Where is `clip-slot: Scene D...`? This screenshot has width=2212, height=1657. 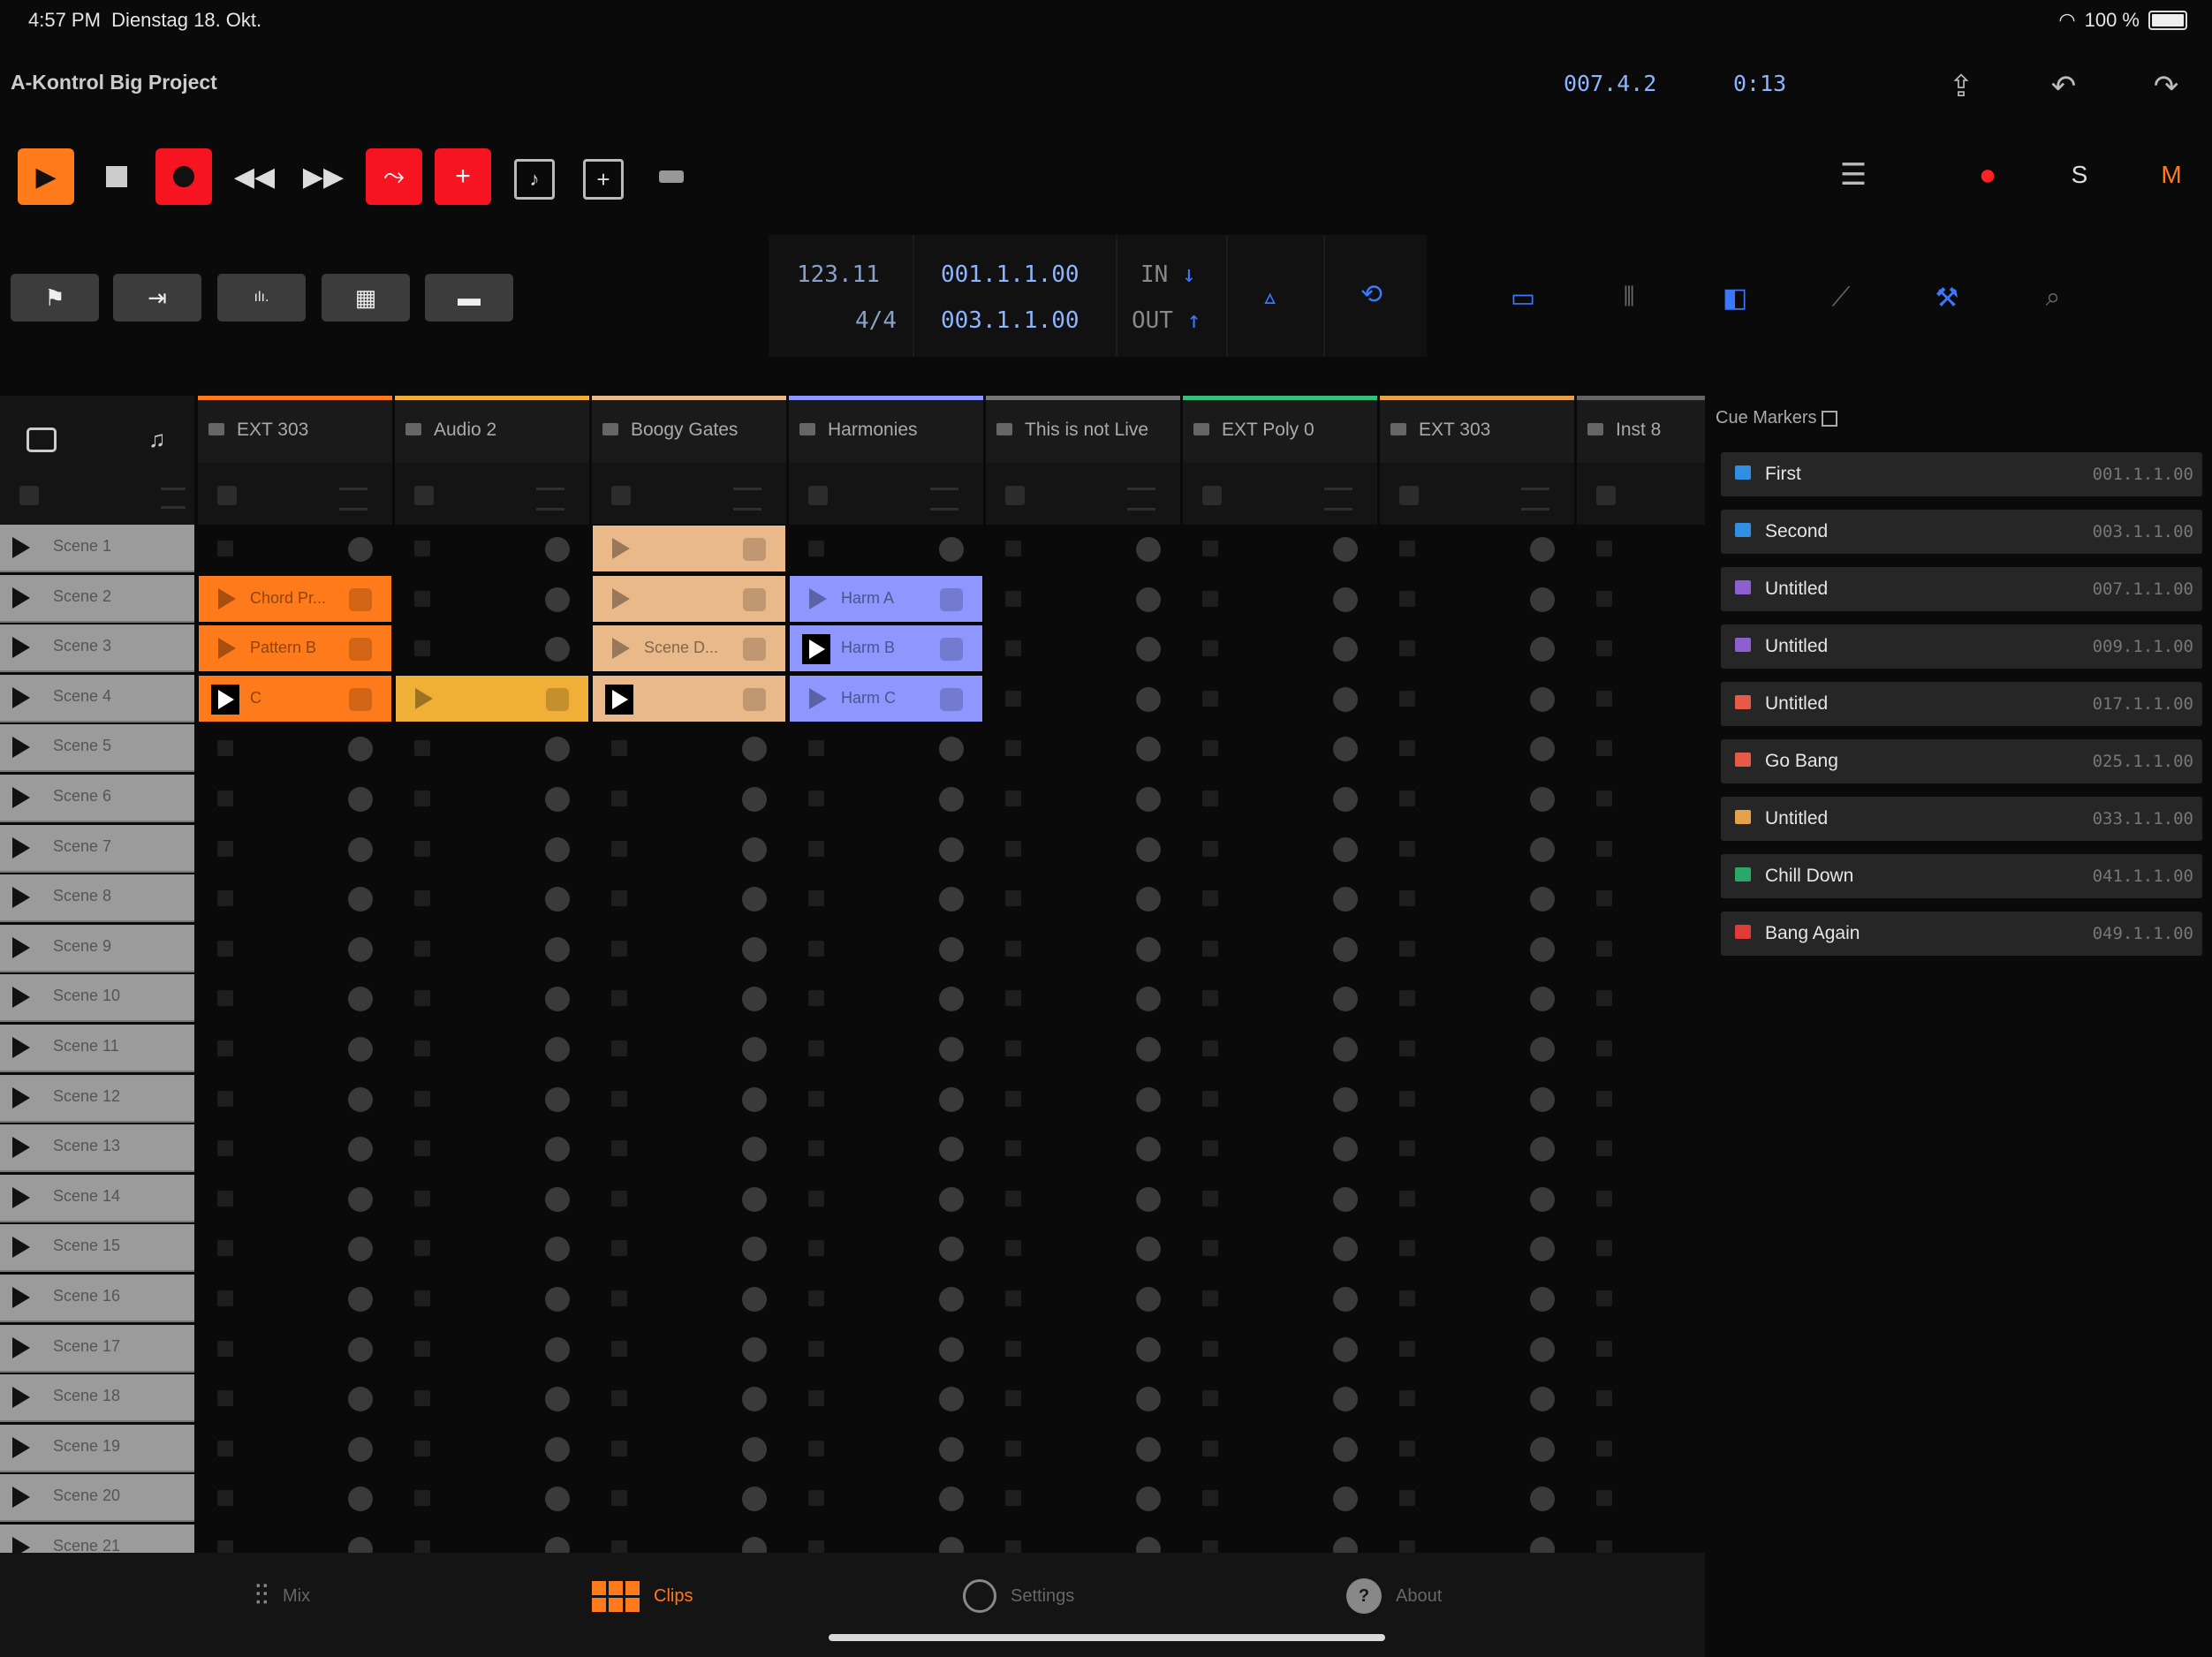
clip-slot: Scene D... is located at coordinates (689, 648).